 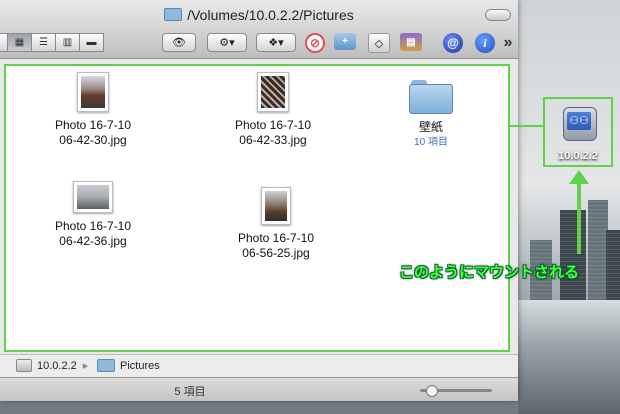 I want to click on wallpaper-ice, so click(x=569, y=357).